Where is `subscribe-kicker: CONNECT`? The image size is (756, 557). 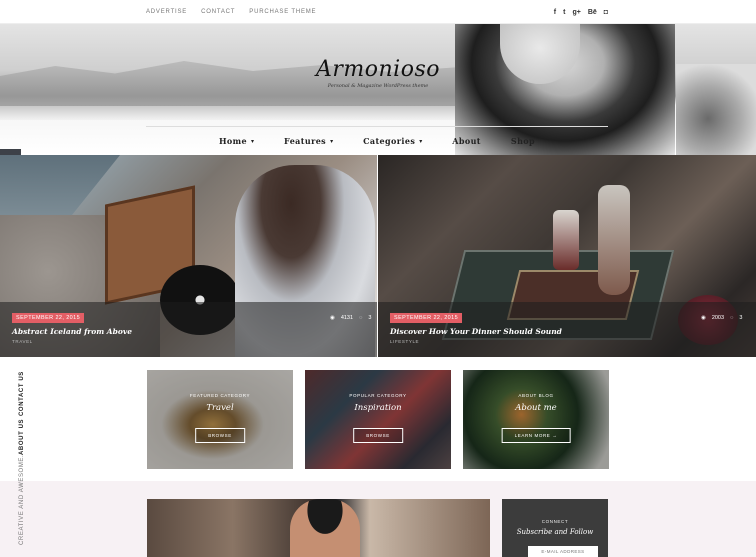 subscribe-kicker: CONNECT is located at coordinates (555, 521).